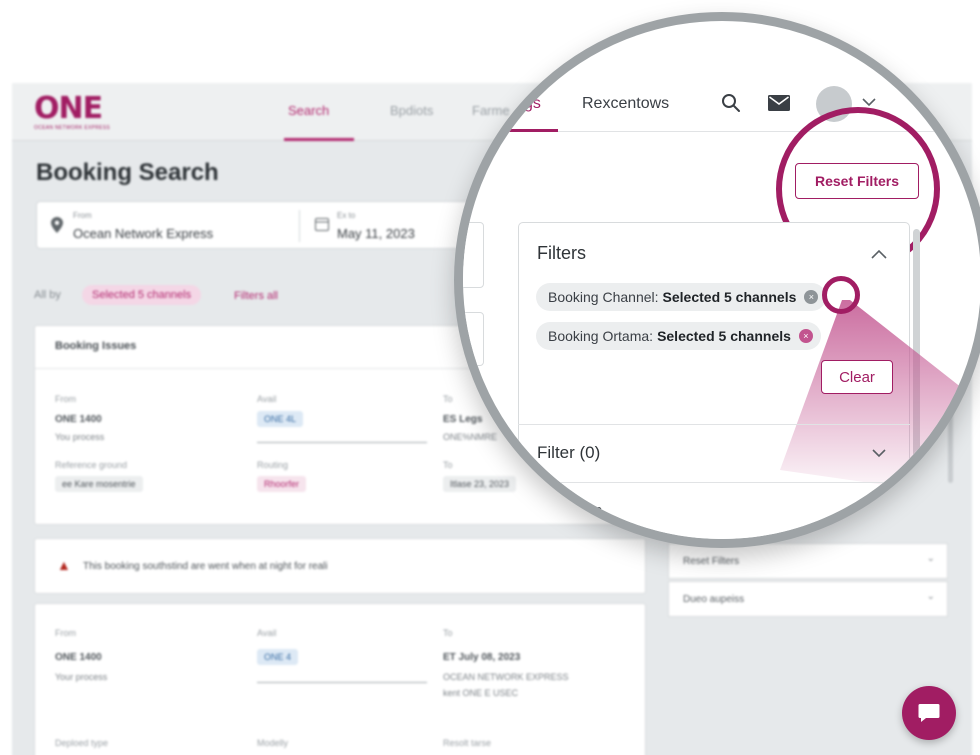 The image size is (980, 755). Describe the element at coordinates (346, 215) in the screenshot. I see `to-label: Ex to` at that location.